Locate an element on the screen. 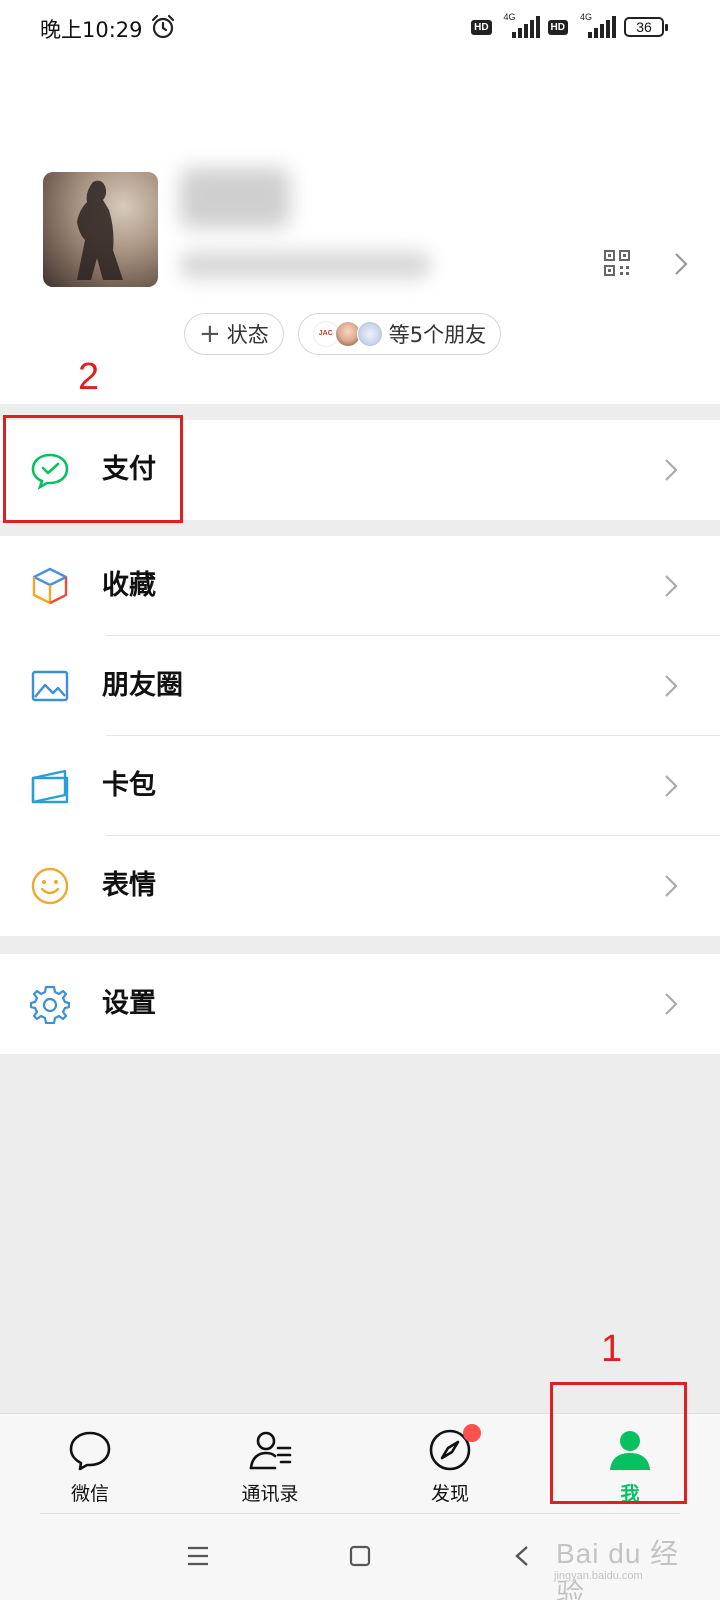 This screenshot has width=720, height=1600. card-wallet-icon is located at coordinates (50, 786).